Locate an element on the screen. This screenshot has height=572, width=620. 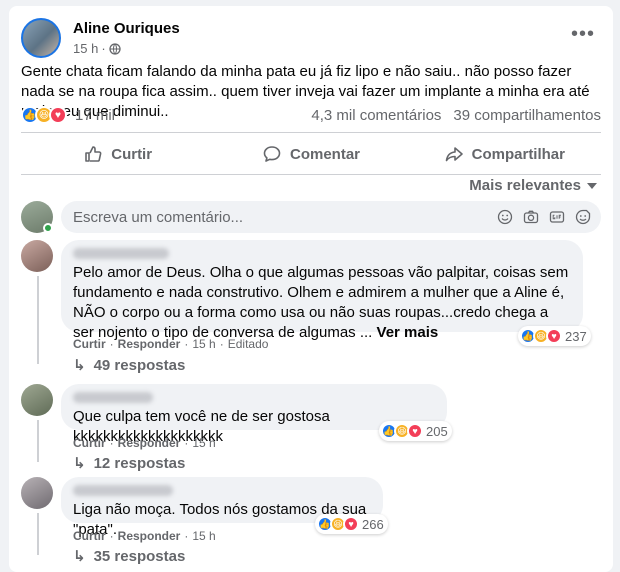
view-replies-button: ↳ 49 respostas is located at coordinates (129, 365).